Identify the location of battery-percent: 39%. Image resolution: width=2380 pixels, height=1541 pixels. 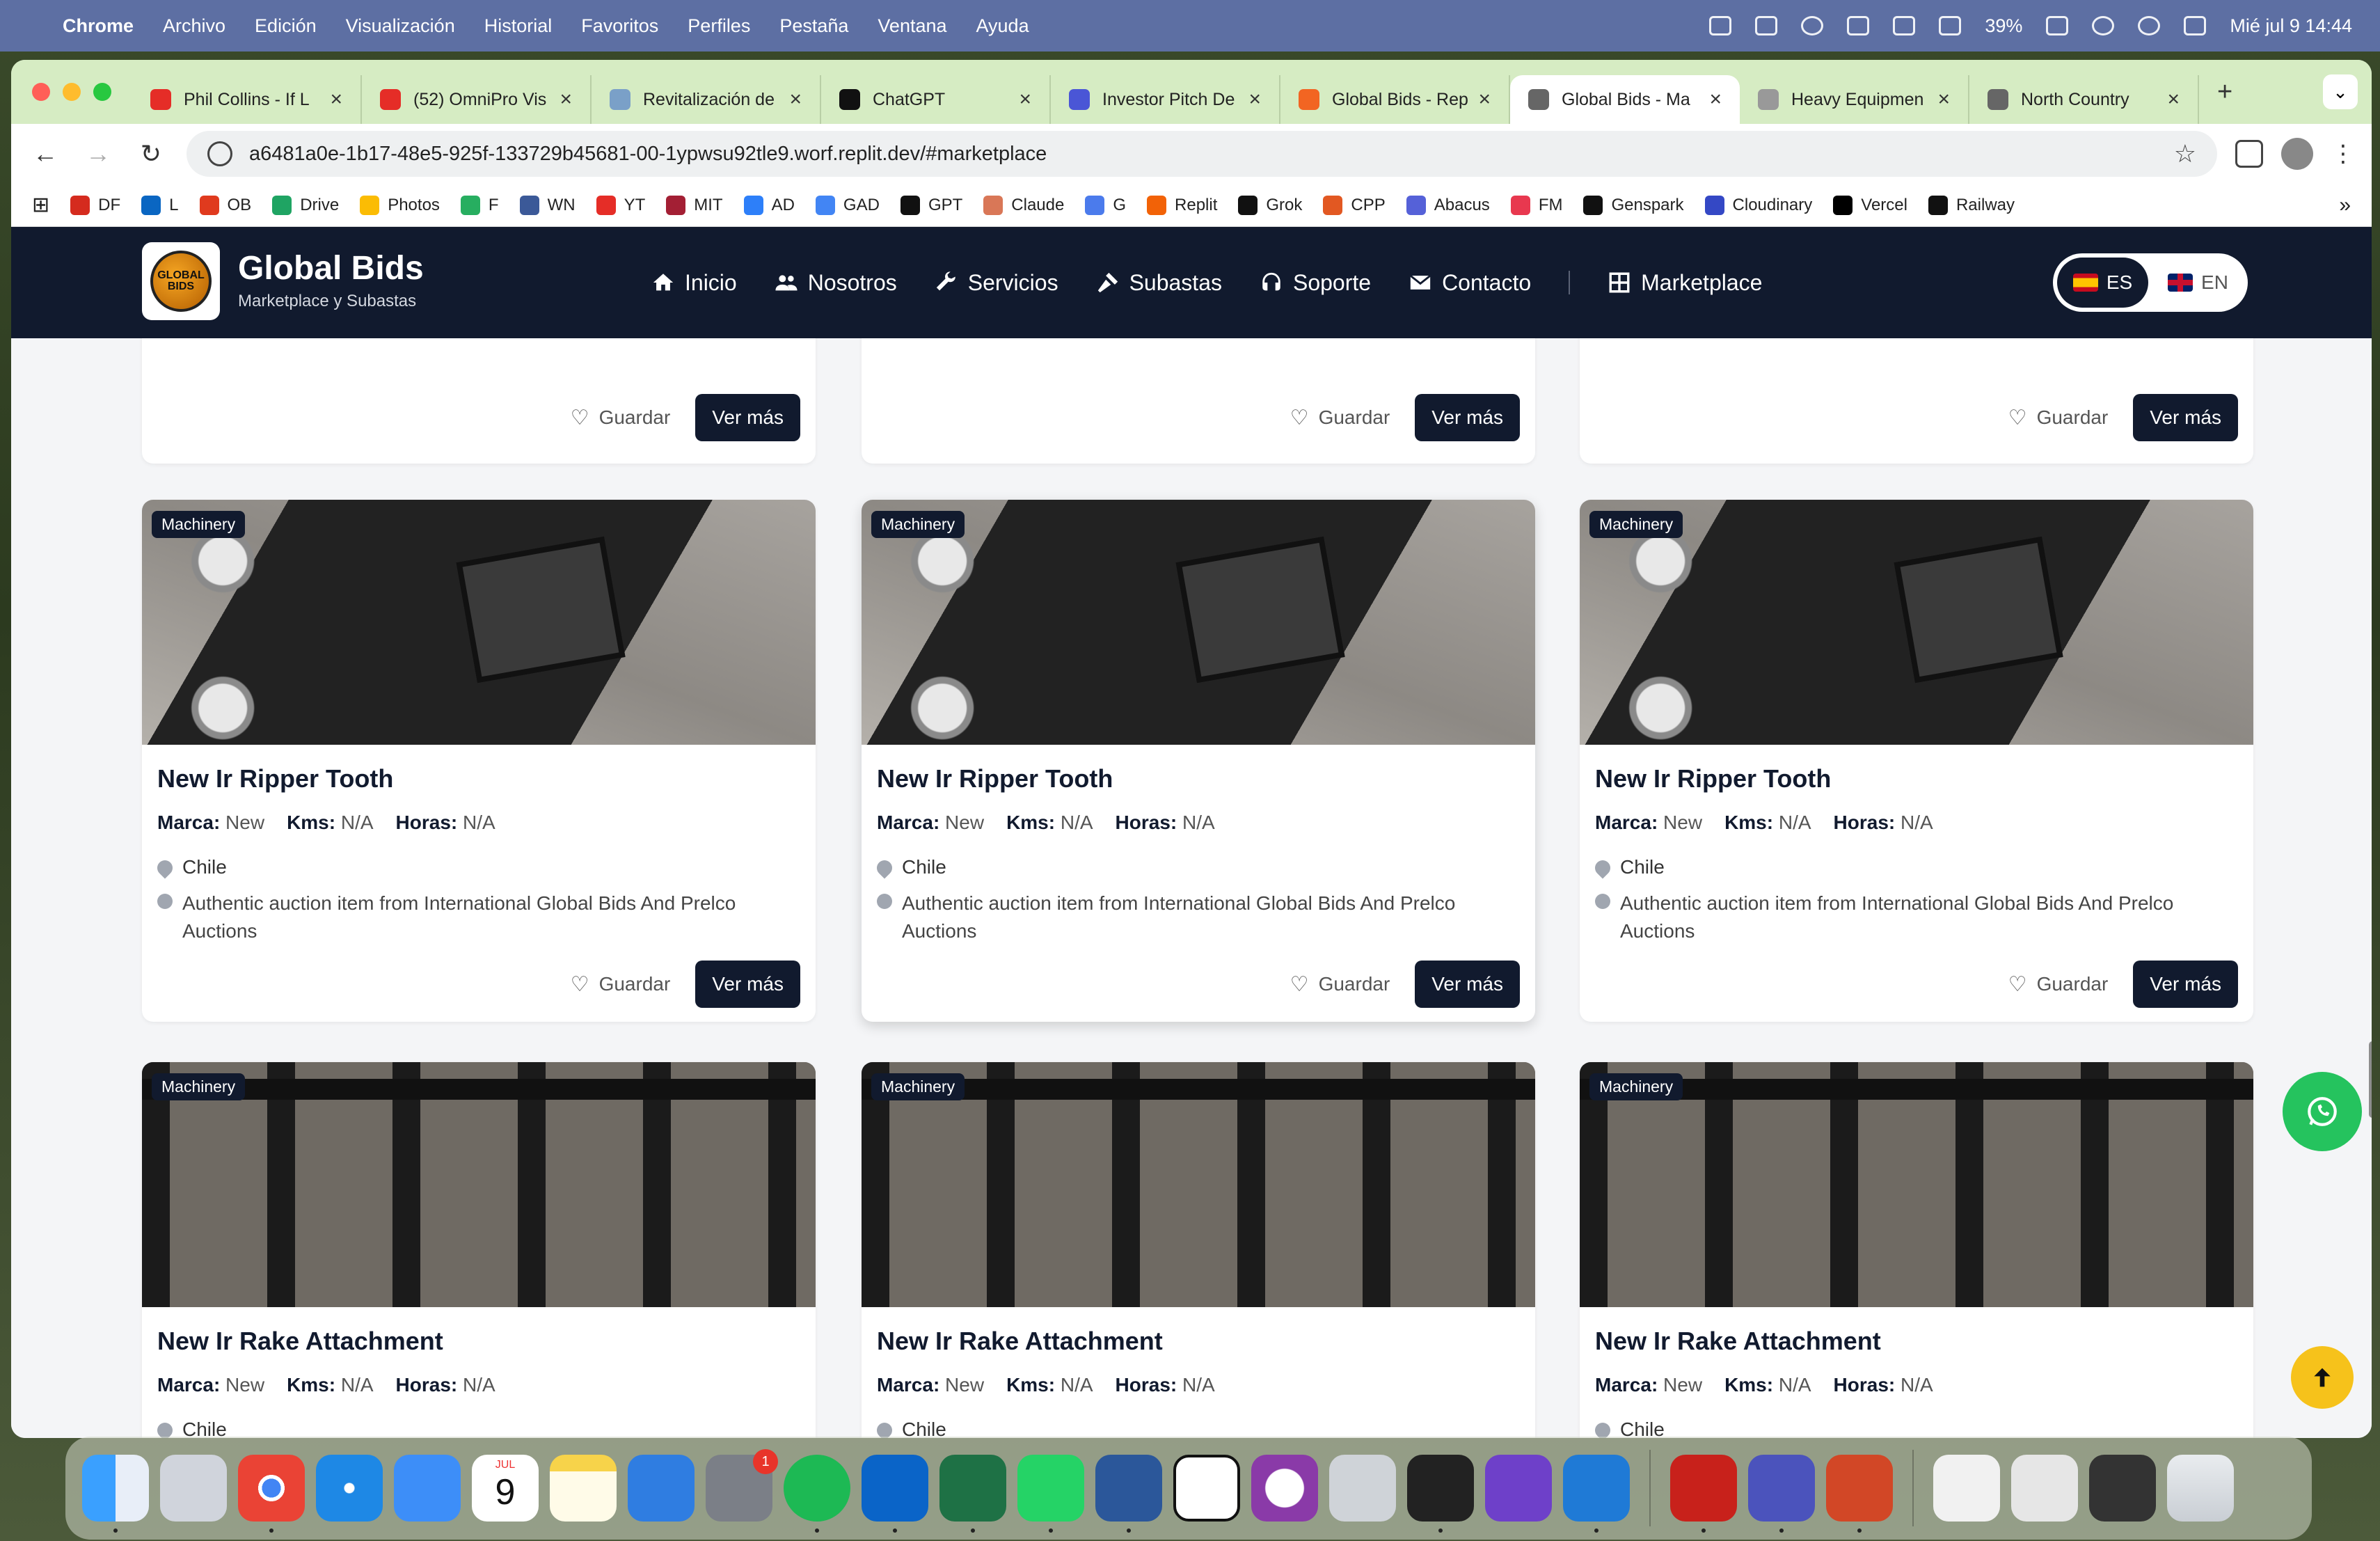
(2003, 26).